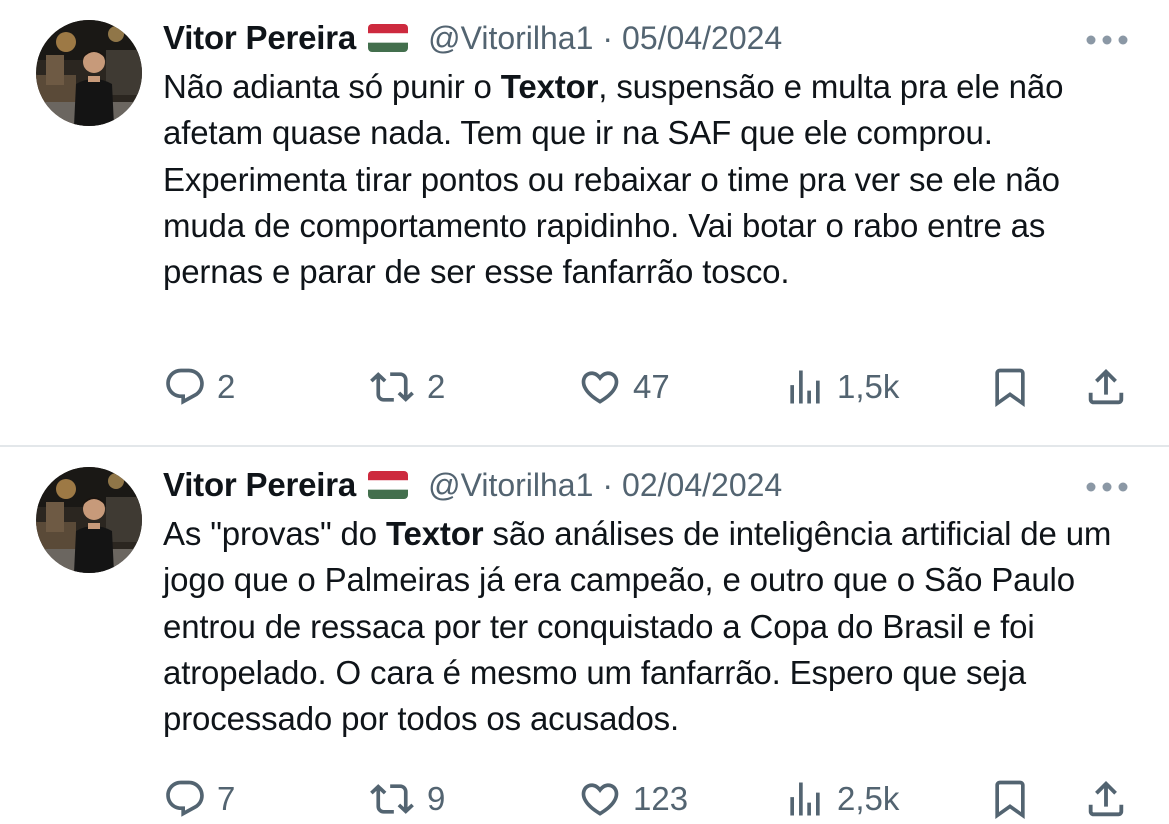  I want to click on tweet-date: 02/04/2024, so click(702, 485).